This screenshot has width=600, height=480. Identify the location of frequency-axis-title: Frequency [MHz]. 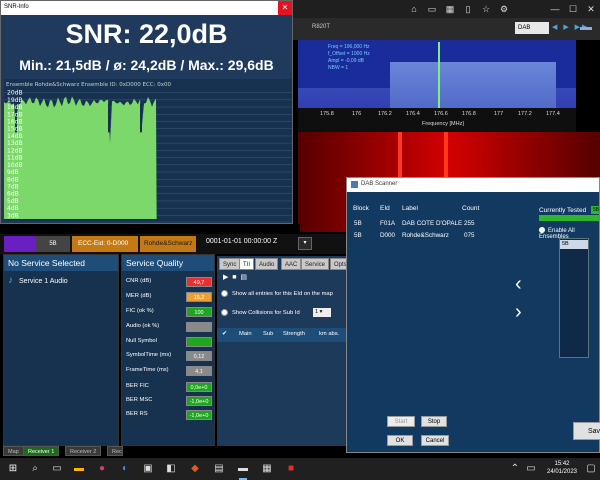
(443, 124).